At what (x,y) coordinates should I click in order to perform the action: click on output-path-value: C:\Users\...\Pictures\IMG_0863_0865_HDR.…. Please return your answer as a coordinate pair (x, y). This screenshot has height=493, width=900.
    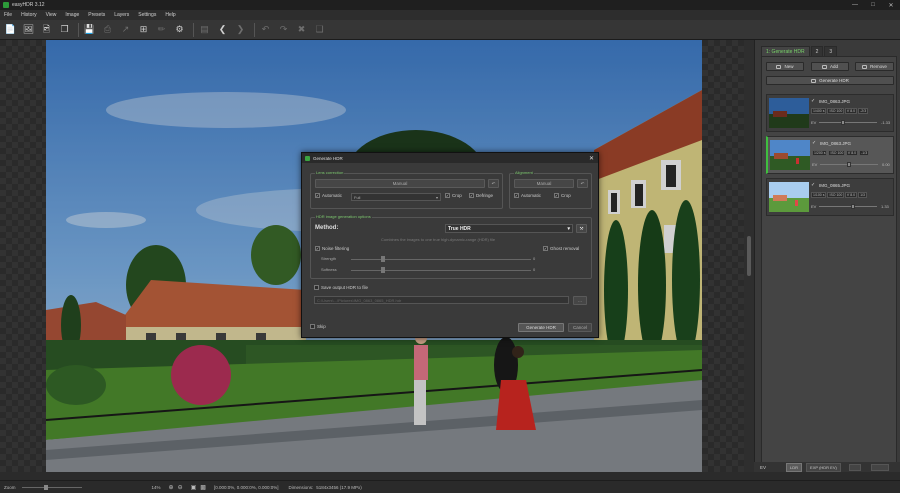
    Looking at the image, I should click on (359, 300).